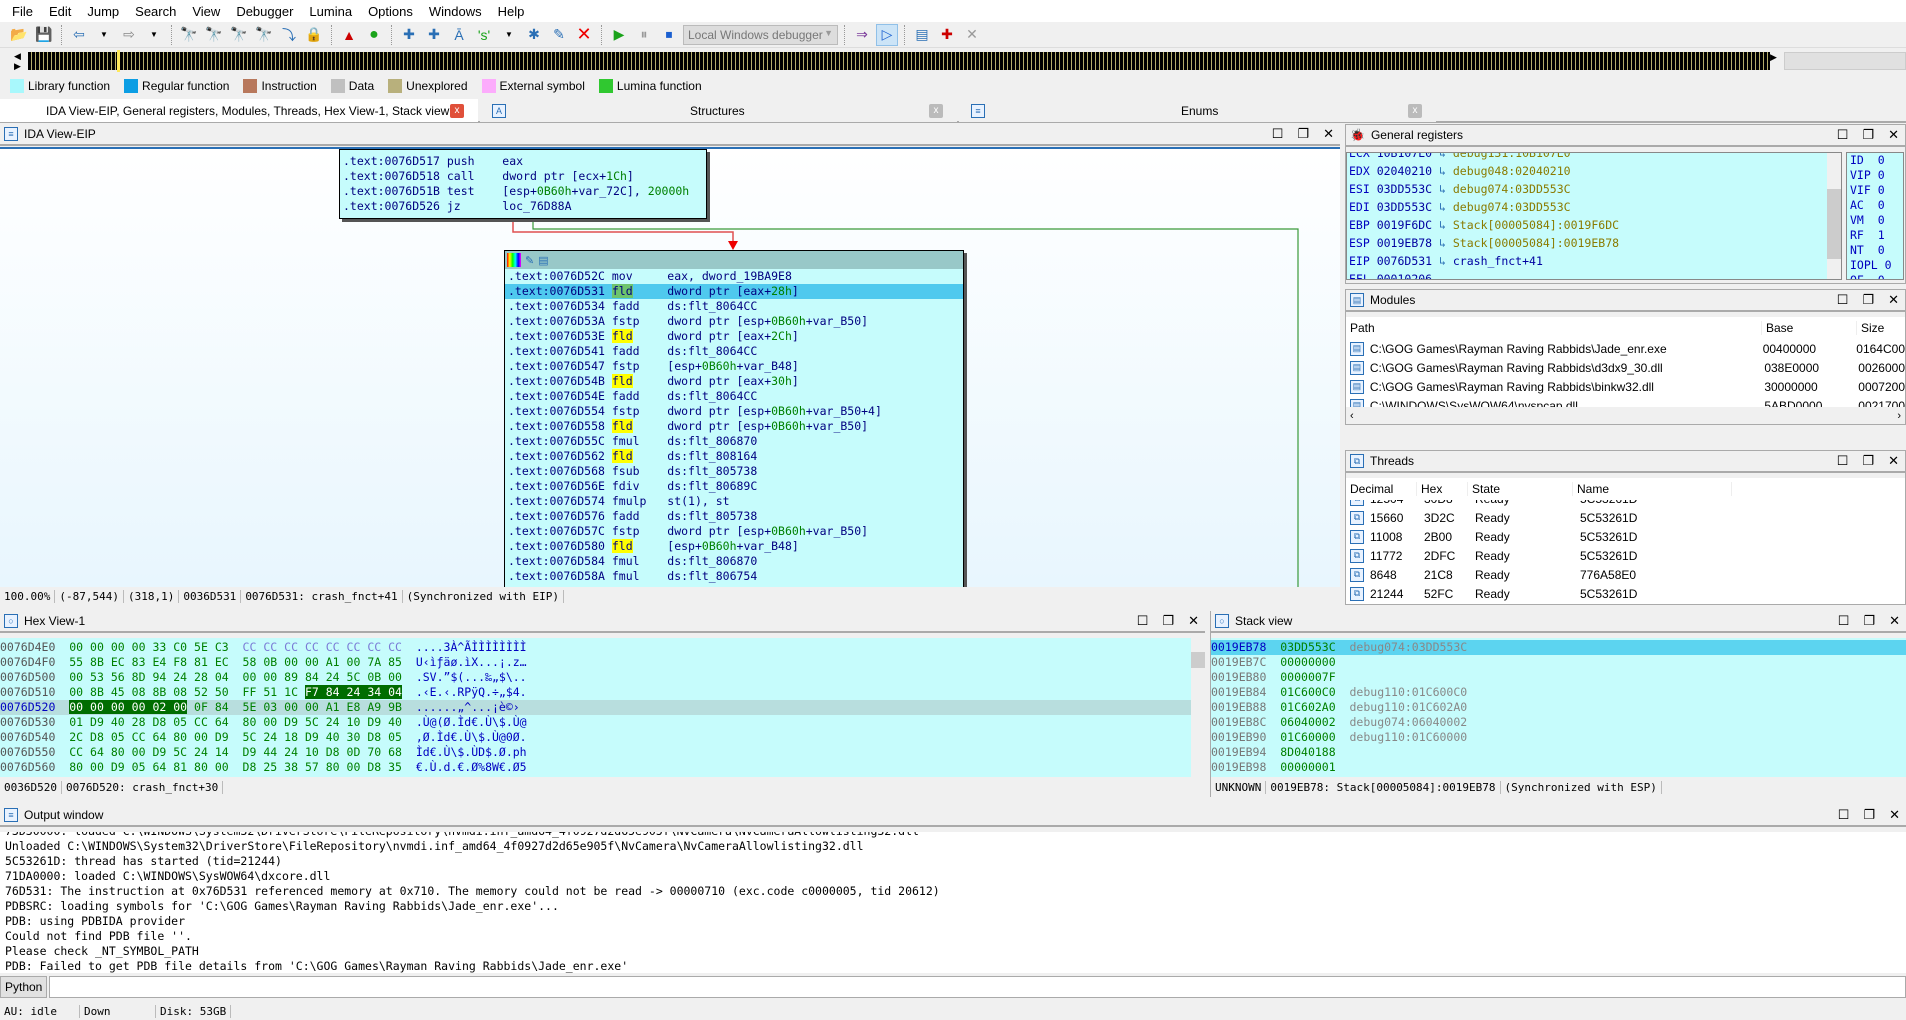  I want to click on hex-byte: 40, so click(395, 722).